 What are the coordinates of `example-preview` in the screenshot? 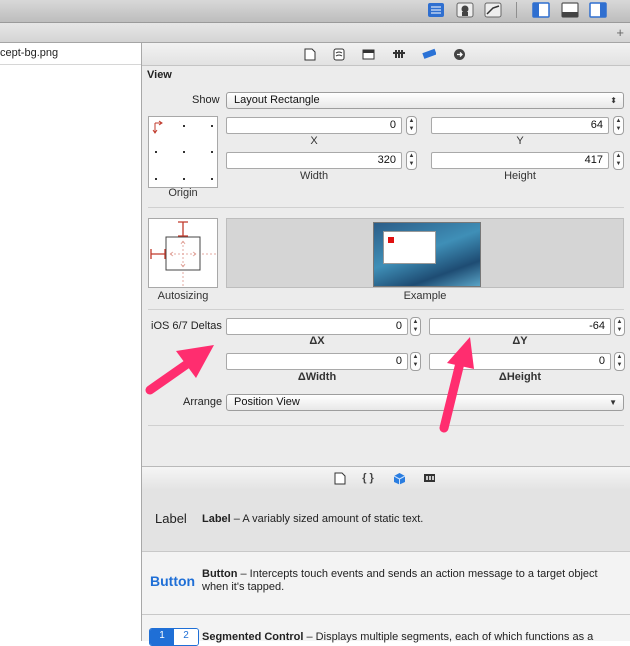 It's located at (425, 253).